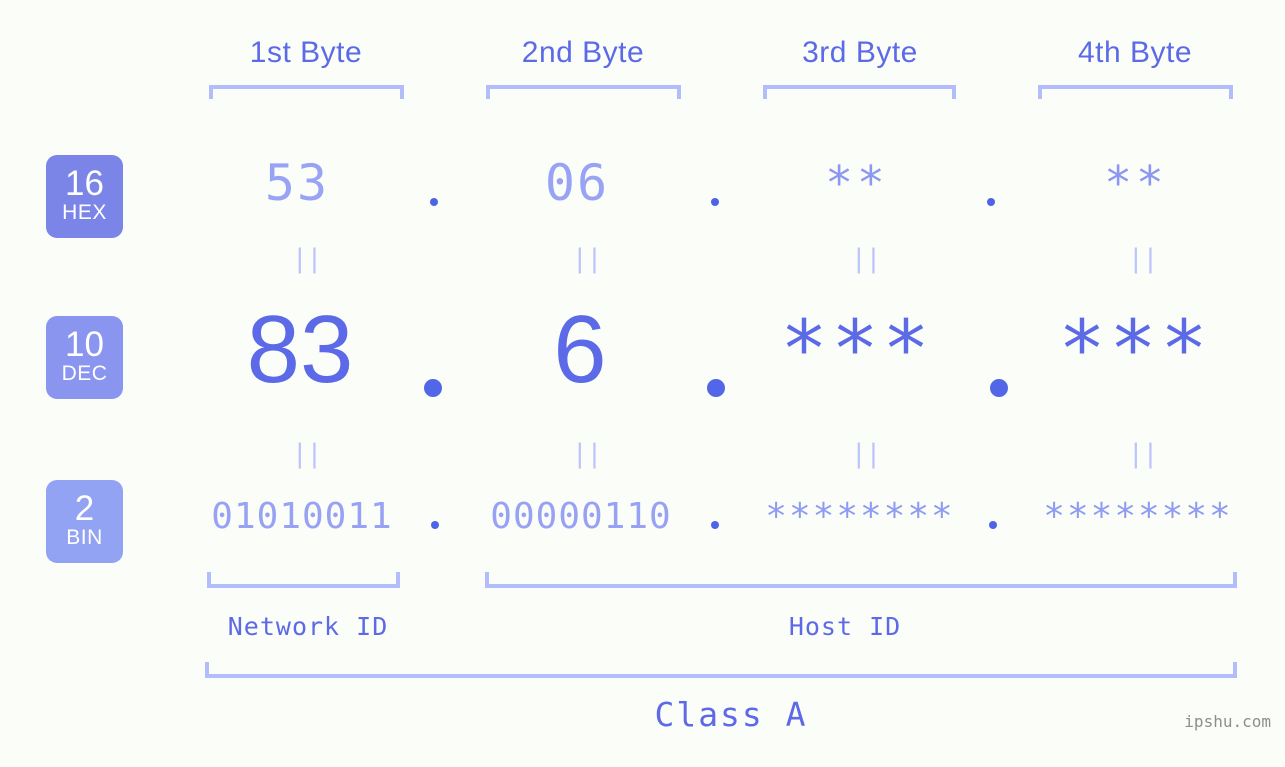 The width and height of the screenshot is (1285, 767). I want to click on byte-heading-1: 1st Byte, so click(306, 52).